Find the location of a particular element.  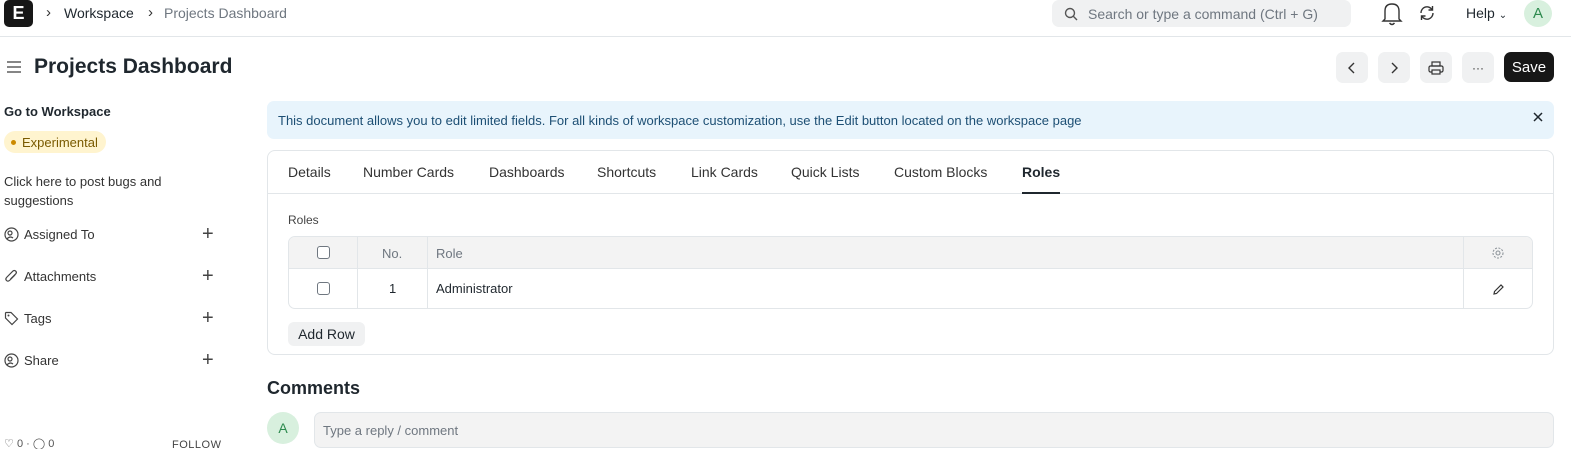

comment-input: Type a reply / comment is located at coordinates (934, 430).